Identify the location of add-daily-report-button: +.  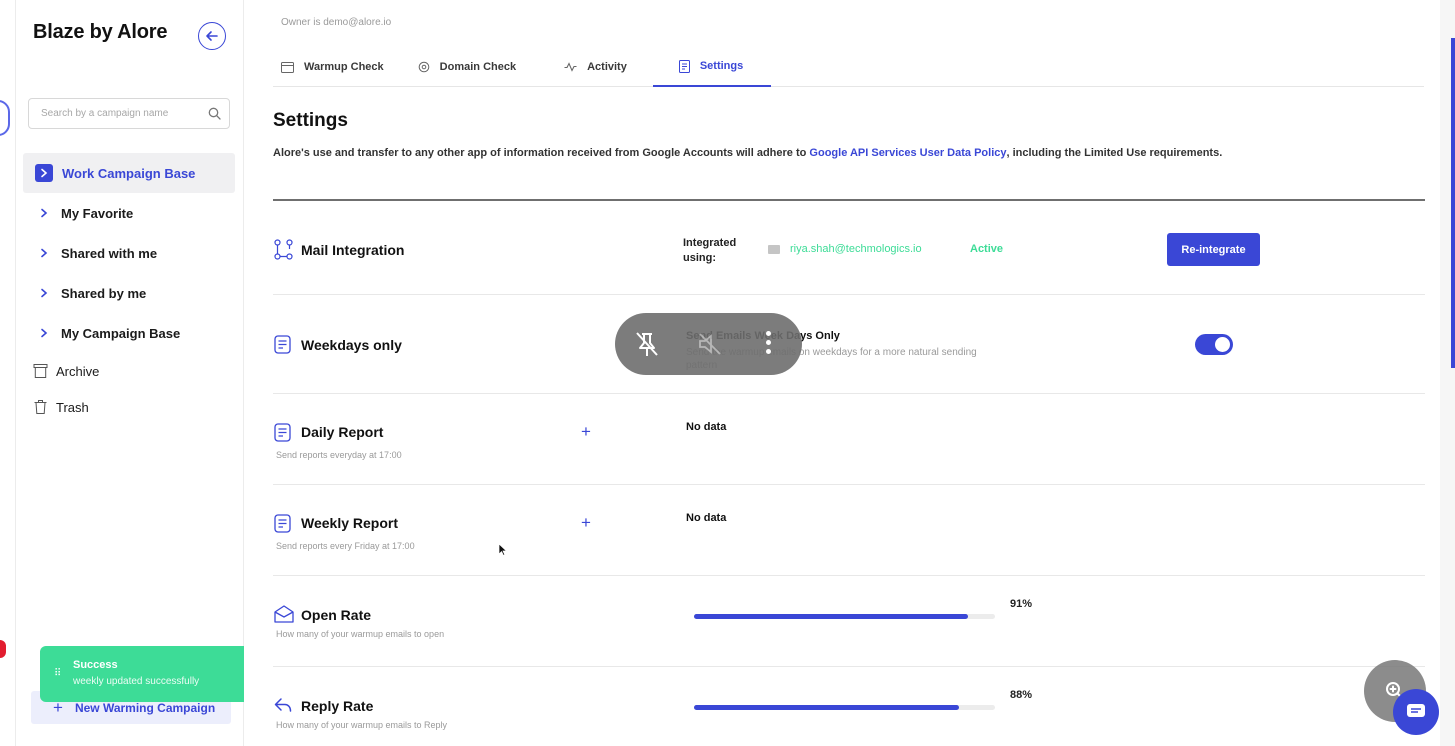
(586, 432).